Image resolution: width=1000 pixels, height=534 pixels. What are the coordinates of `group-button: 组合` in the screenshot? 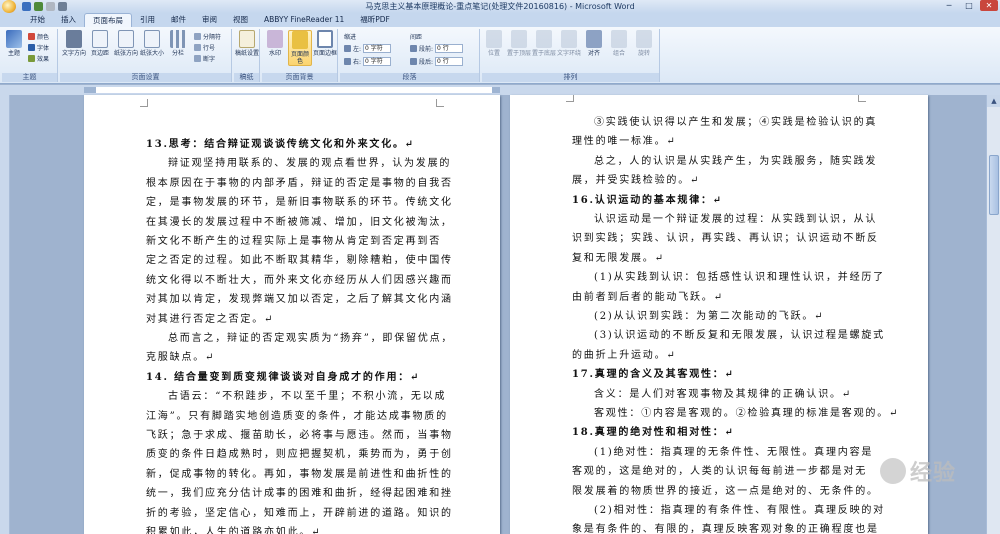 It's located at (619, 43).